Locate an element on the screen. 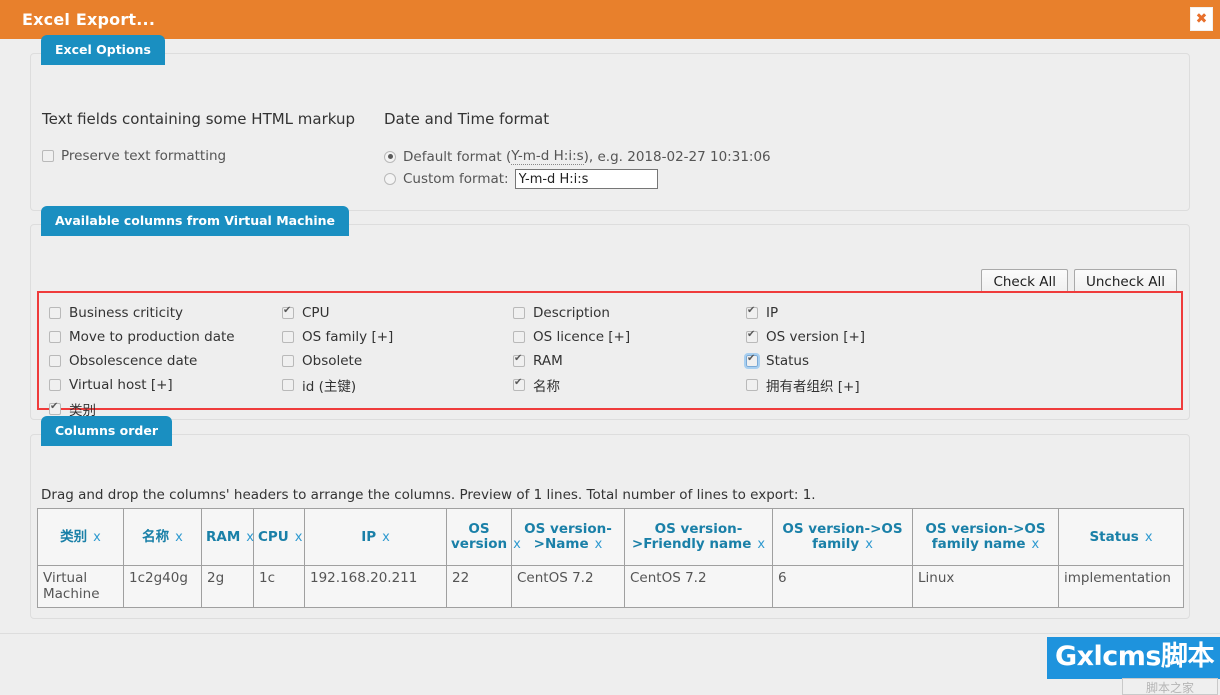  column-option-row: Status is located at coordinates (804, 361).